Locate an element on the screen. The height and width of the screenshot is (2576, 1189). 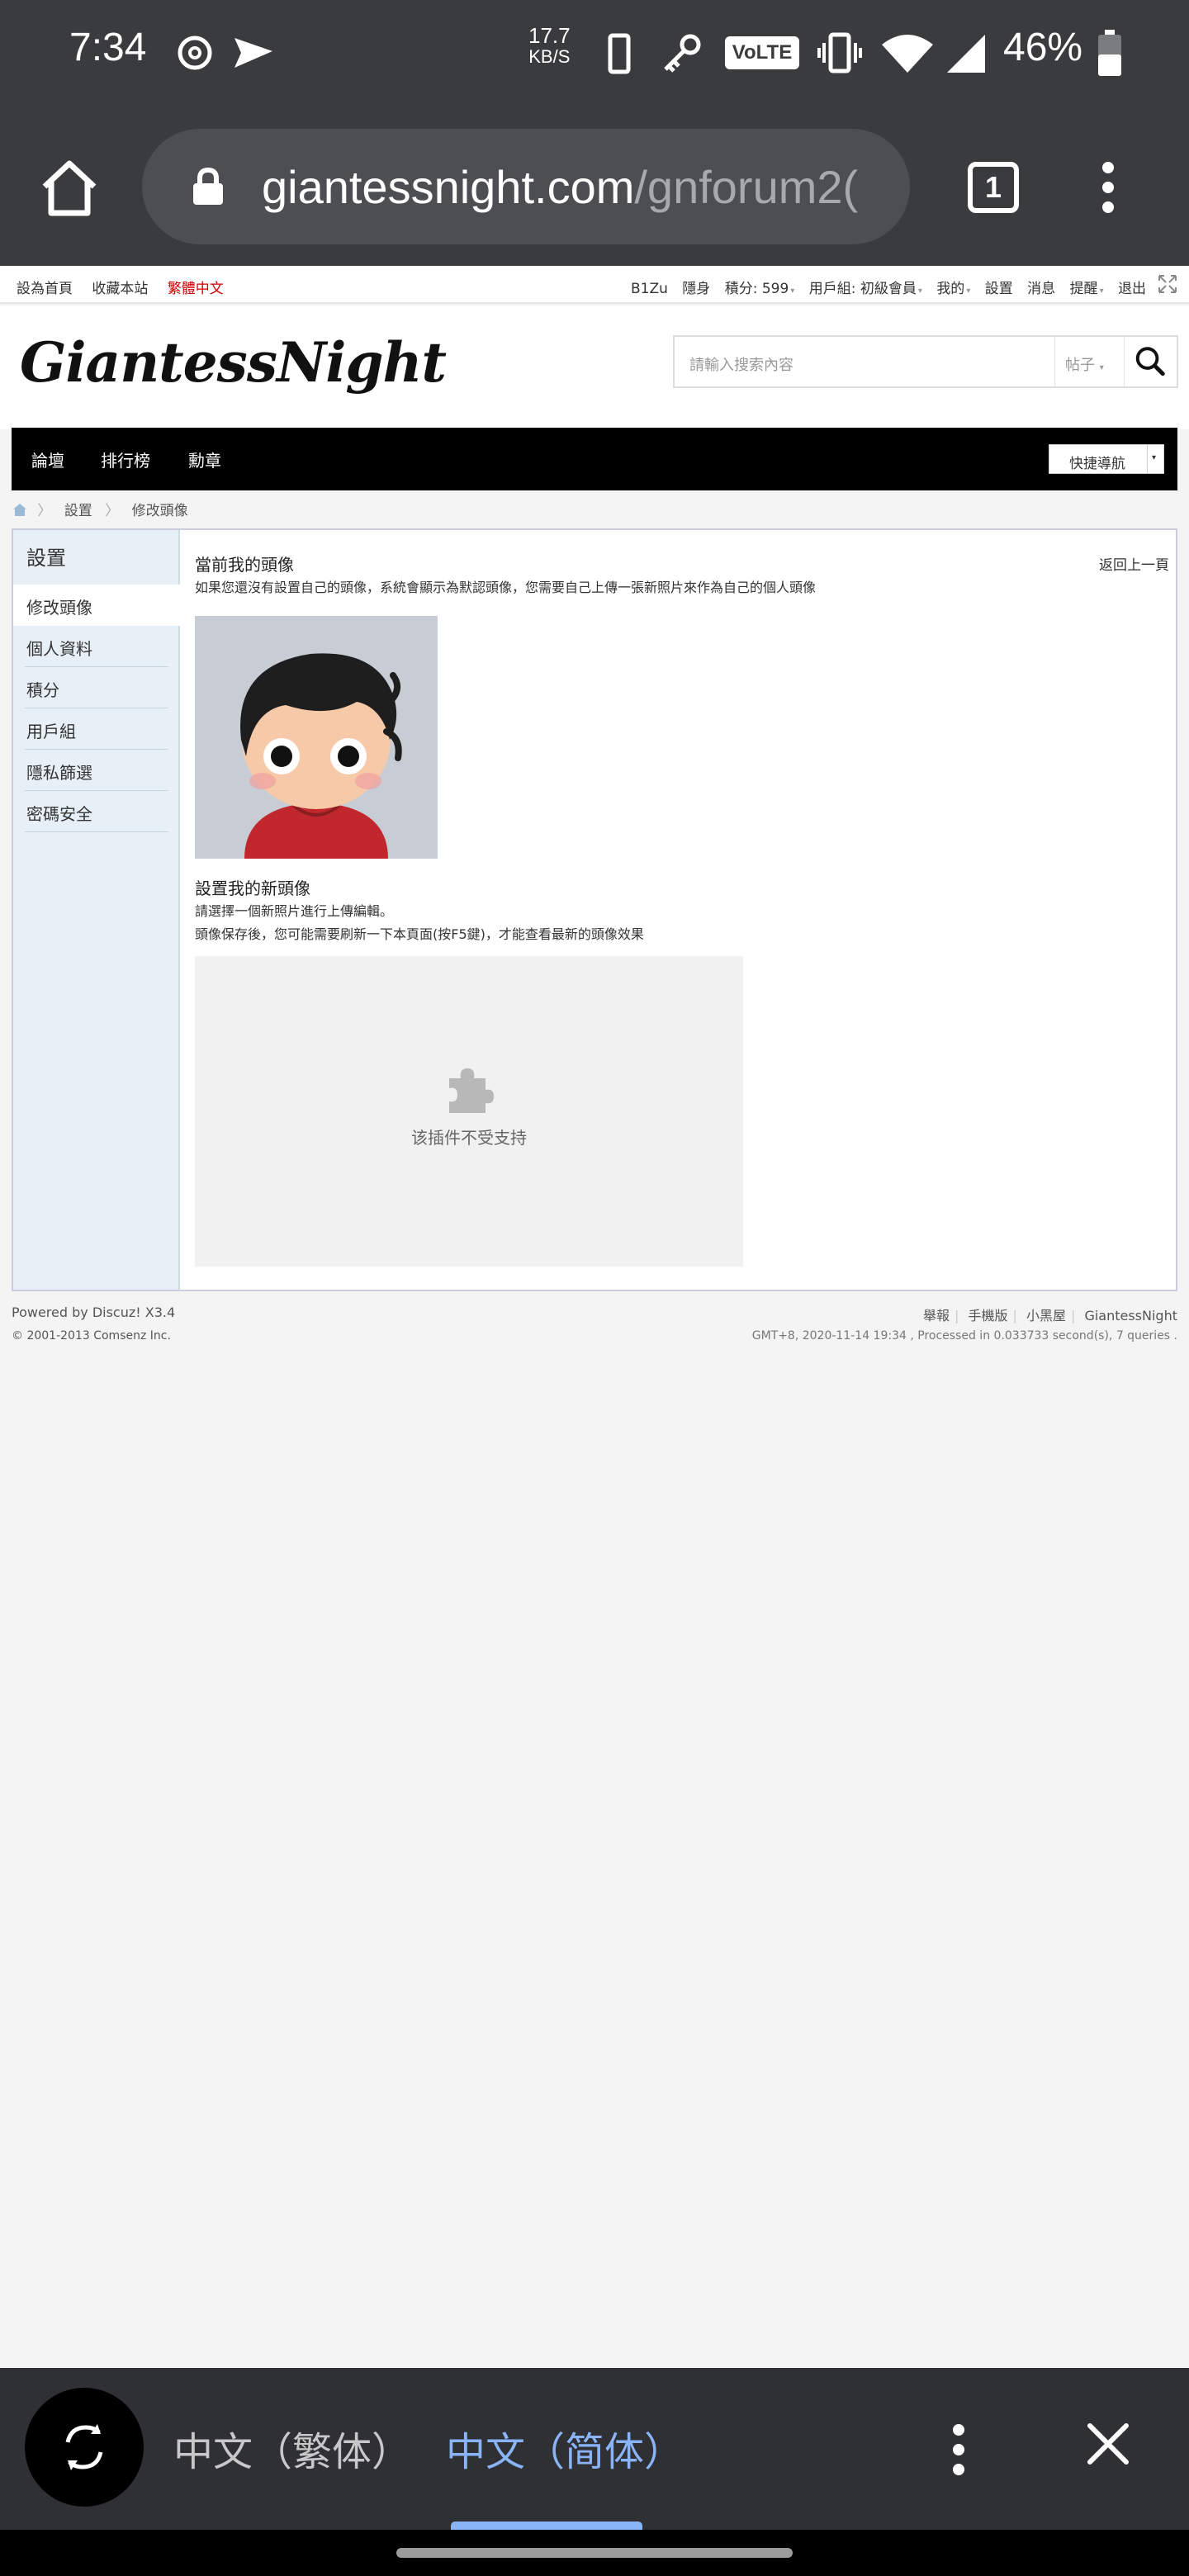
unsupported-plugin-box: 该插件不受支持 is located at coordinates (469, 1111).